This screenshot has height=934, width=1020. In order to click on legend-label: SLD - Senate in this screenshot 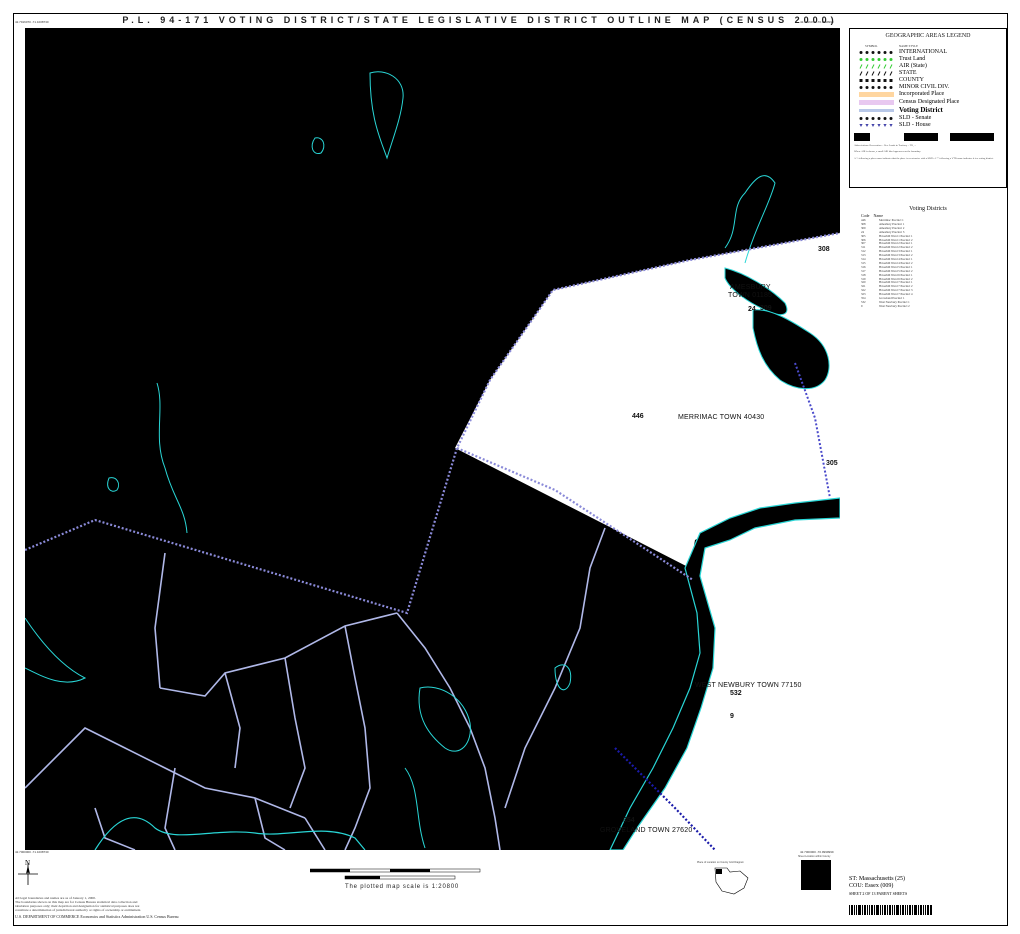, I will do `click(915, 118)`.